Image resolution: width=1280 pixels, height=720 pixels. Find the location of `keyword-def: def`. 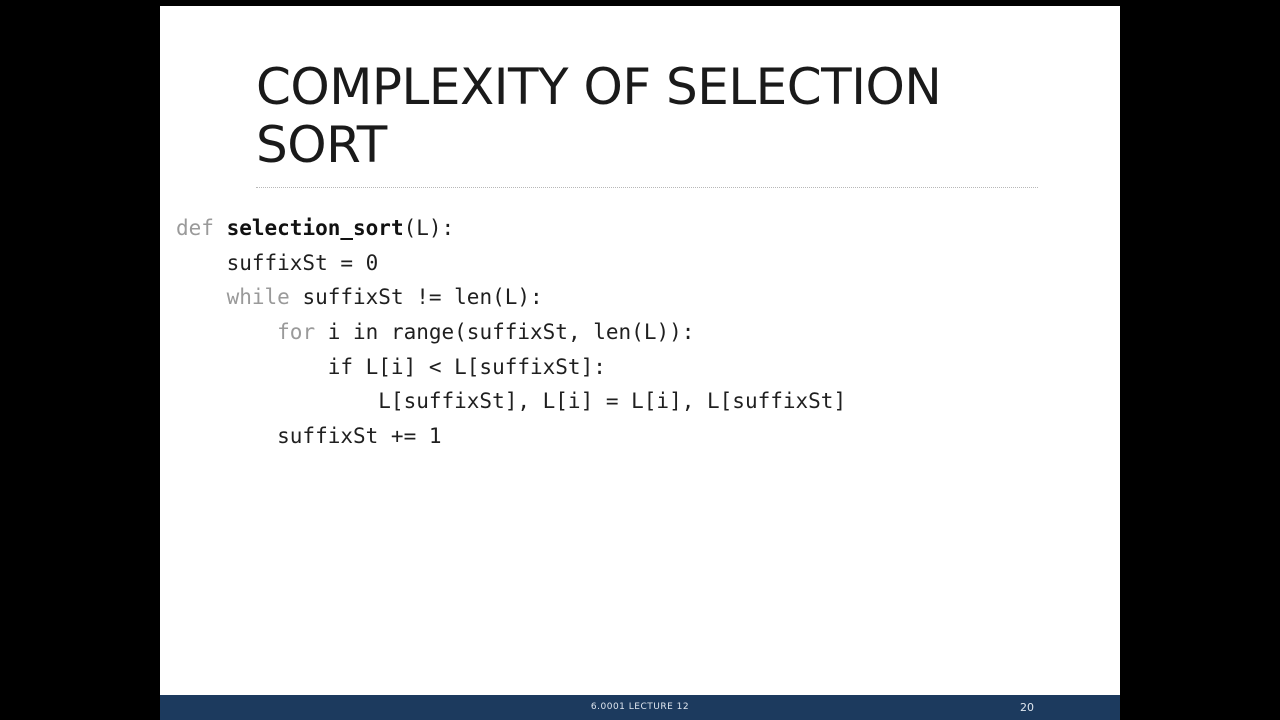

keyword-def: def is located at coordinates (195, 228).